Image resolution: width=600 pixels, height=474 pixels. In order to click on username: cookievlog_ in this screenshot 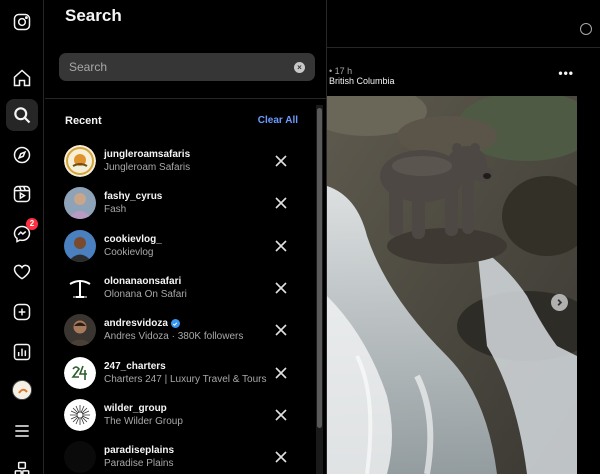, I will do `click(133, 239)`.